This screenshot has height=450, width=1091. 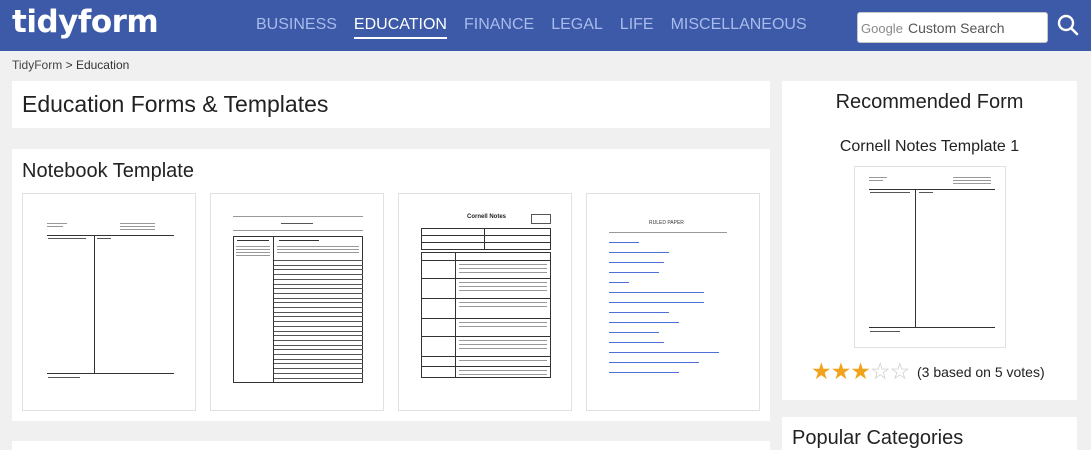 I want to click on nav-miscellaneous: MISCELLANEOUS, so click(x=739, y=27).